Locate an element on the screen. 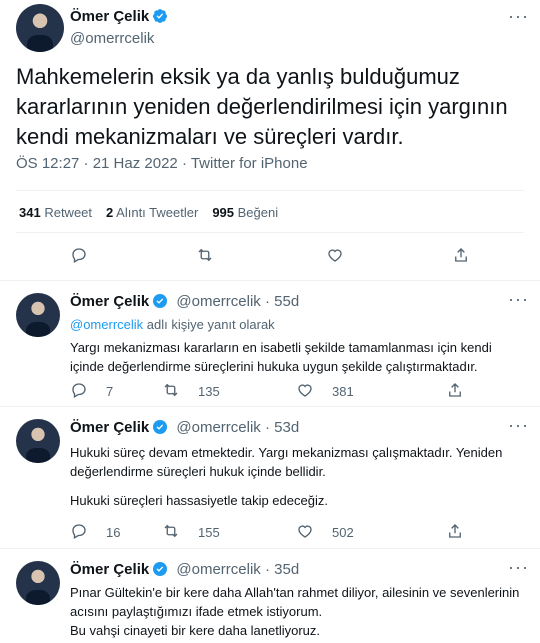 Image resolution: width=540 pixels, height=643 pixels. tweet-time: 35d is located at coordinates (286, 569).